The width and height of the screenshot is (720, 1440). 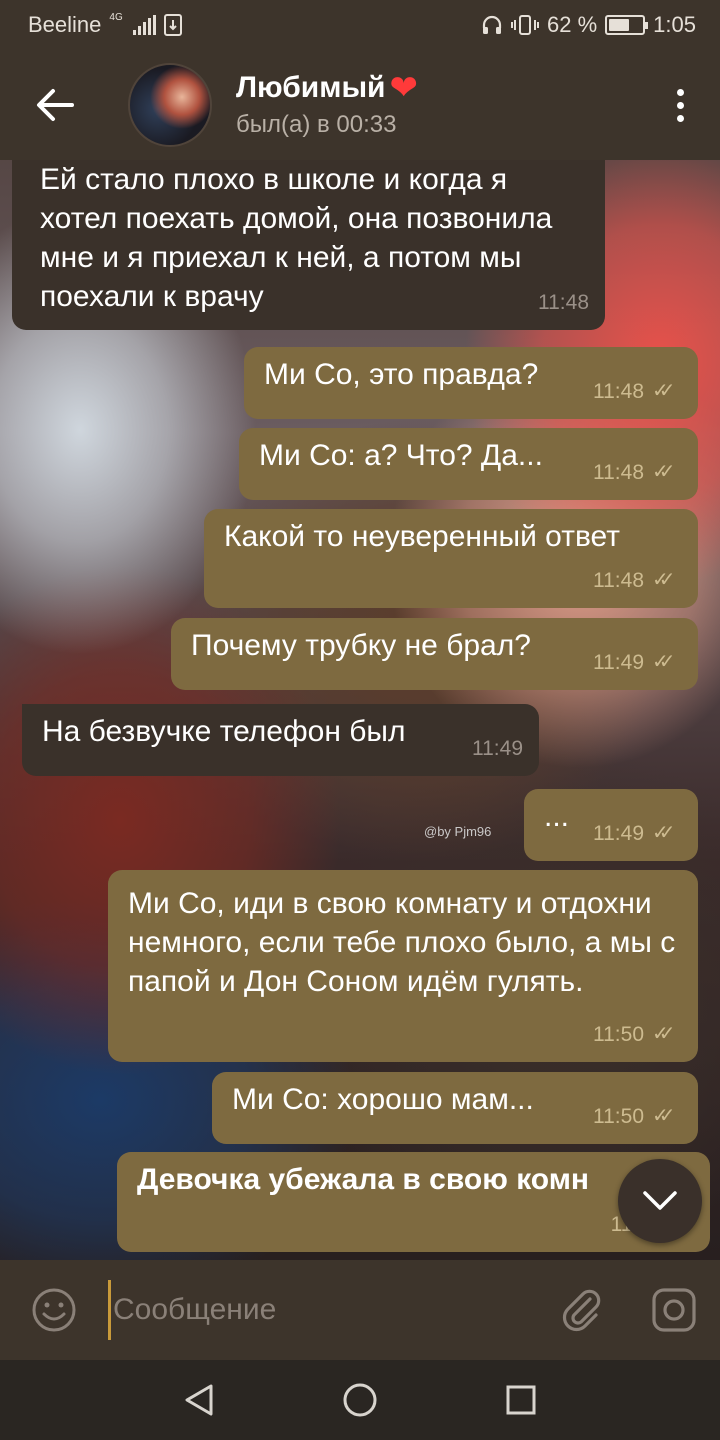 I want to click on system-navigation-bar, so click(x=360, y=1400).